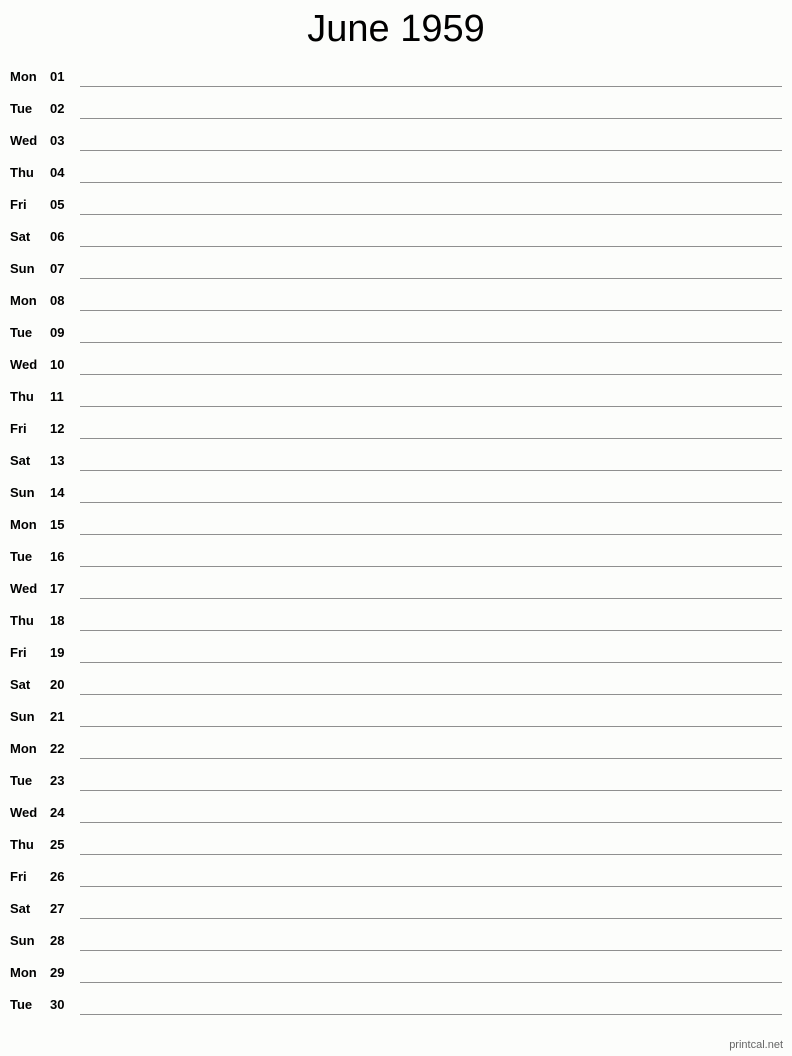 The width and height of the screenshot is (792, 1056). Describe the element at coordinates (57, 428) in the screenshot. I see `date-number: 12` at that location.